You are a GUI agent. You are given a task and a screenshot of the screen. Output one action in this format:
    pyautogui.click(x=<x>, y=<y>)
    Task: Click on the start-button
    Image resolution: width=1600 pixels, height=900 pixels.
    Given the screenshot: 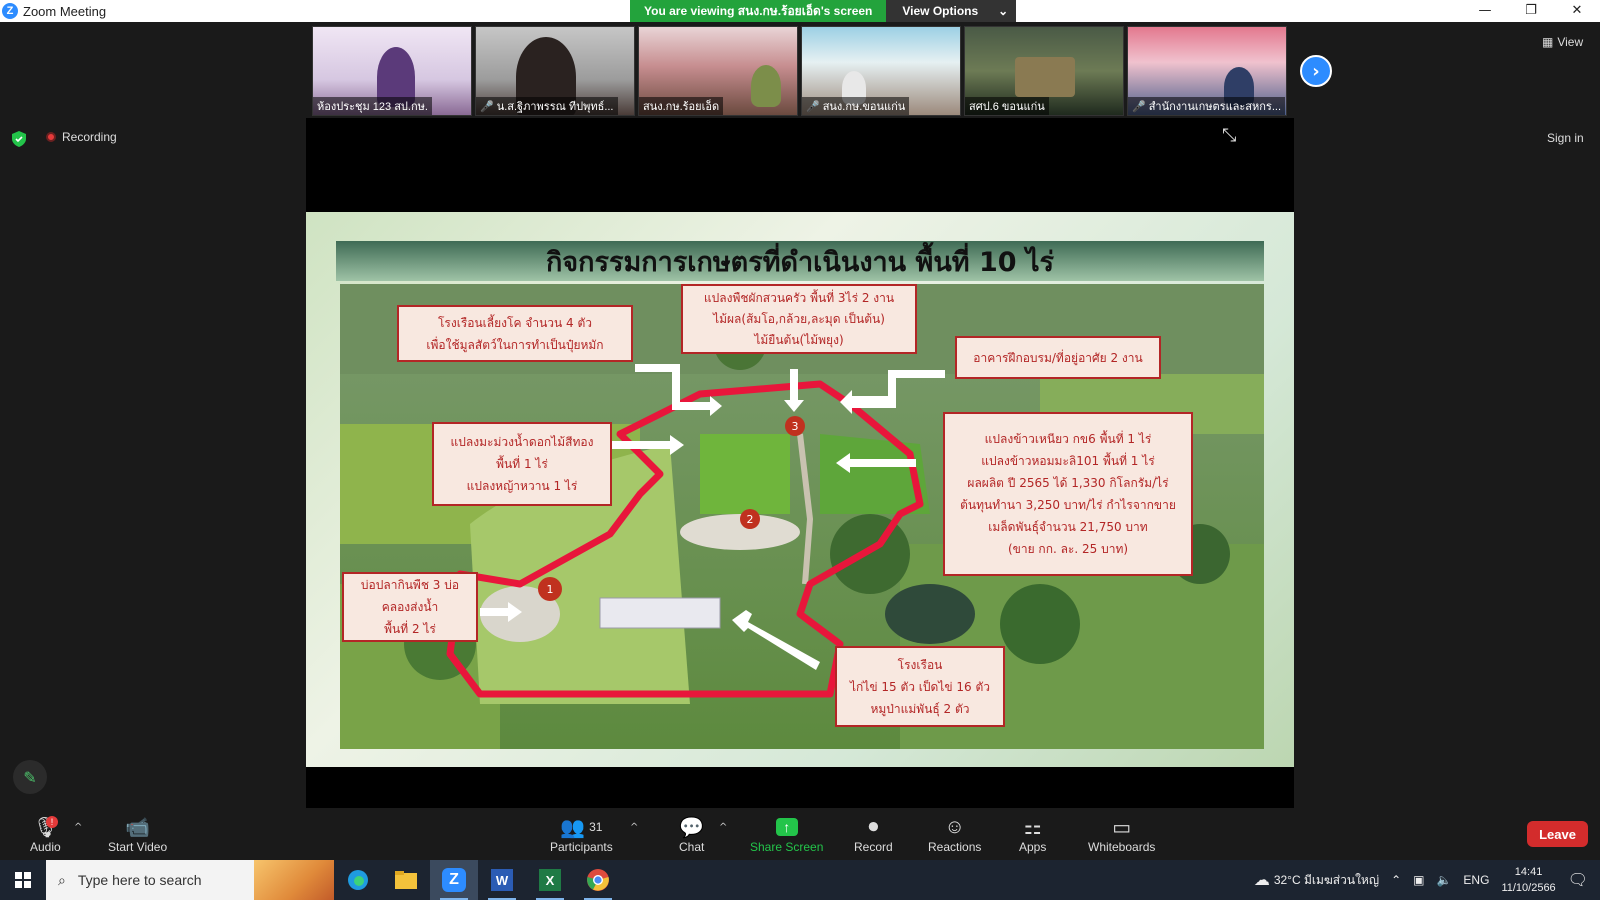 What is the action you would take?
    pyautogui.click(x=23, y=880)
    